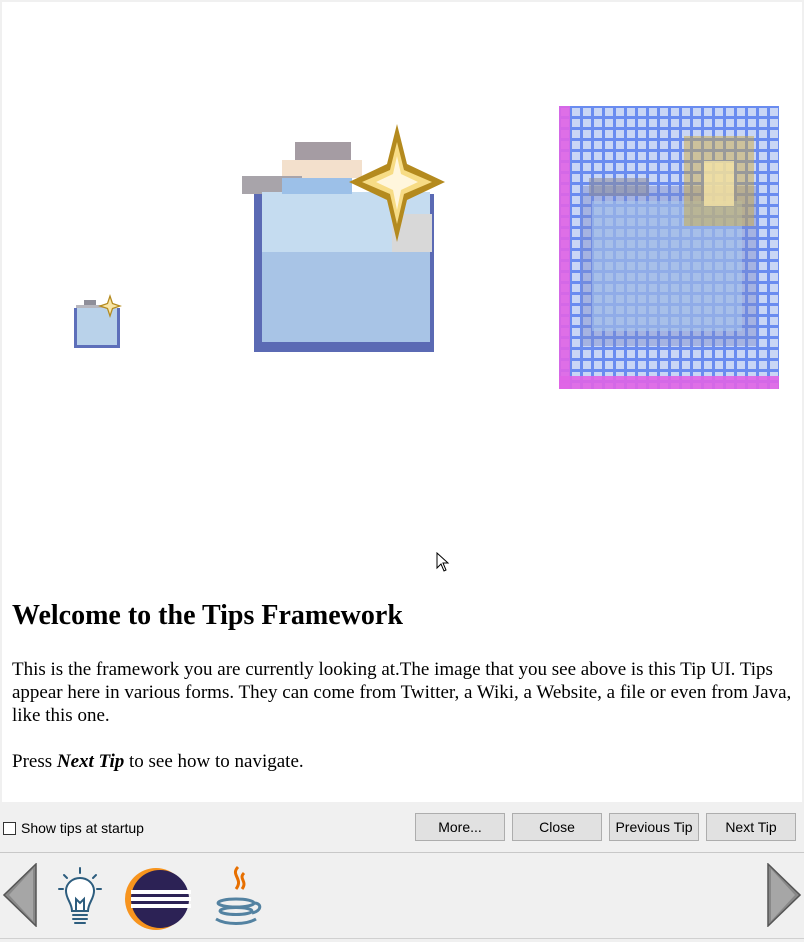 Image resolution: width=804 pixels, height=942 pixels. I want to click on next-tip-button: Next Tip, so click(751, 827).